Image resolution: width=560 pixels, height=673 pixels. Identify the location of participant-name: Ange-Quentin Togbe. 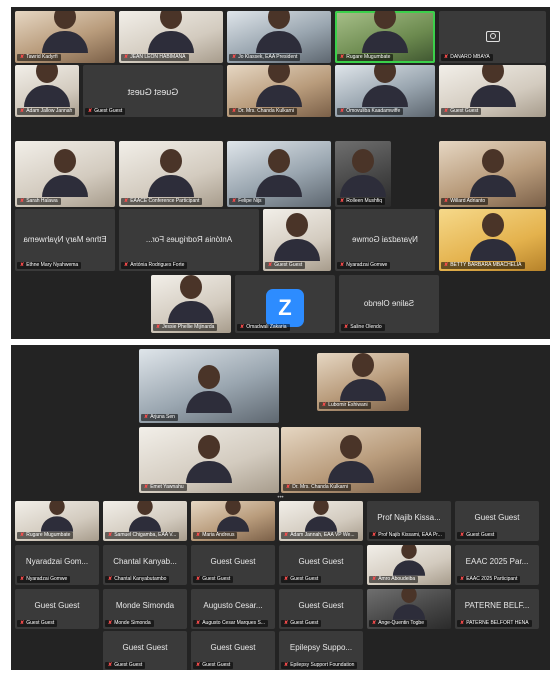
(401, 623).